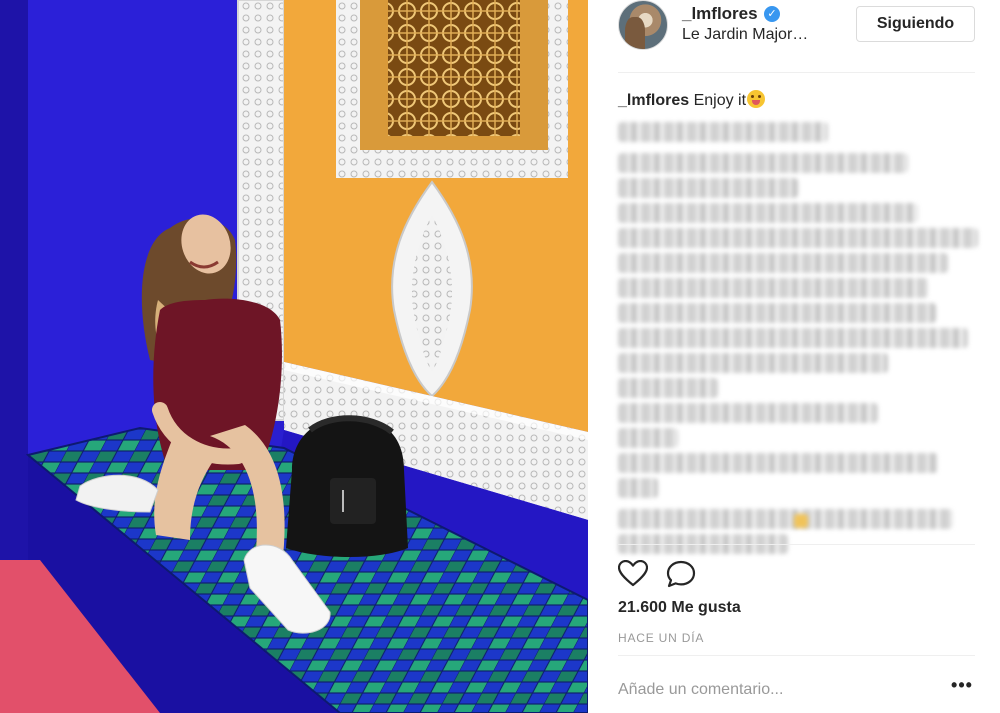 The height and width of the screenshot is (713, 1000). What do you see at coordinates (772, 14) in the screenshot?
I see `verified-badge-icon: ✓` at bounding box center [772, 14].